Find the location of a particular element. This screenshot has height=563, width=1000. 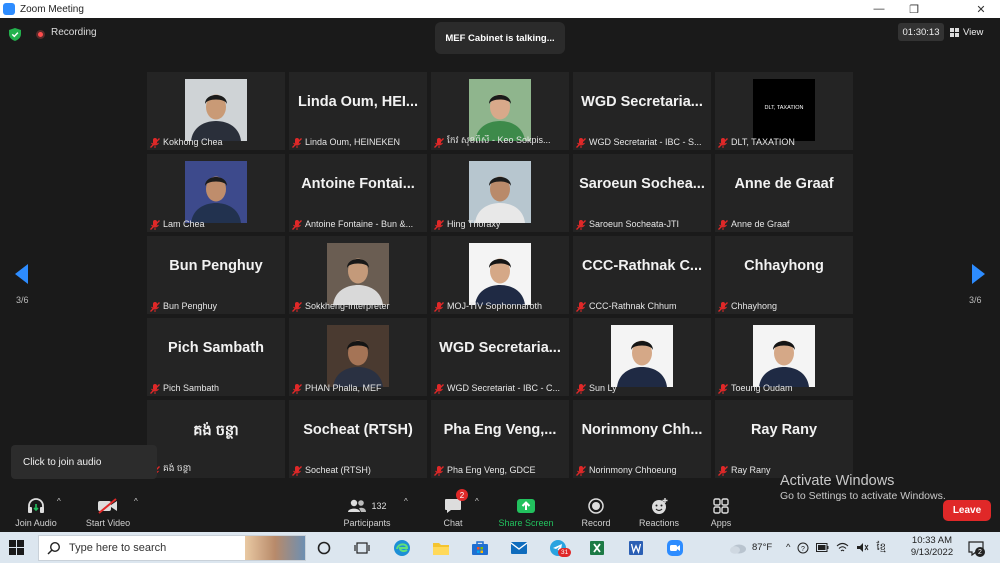

apps-icon is located at coordinates (721, 506).